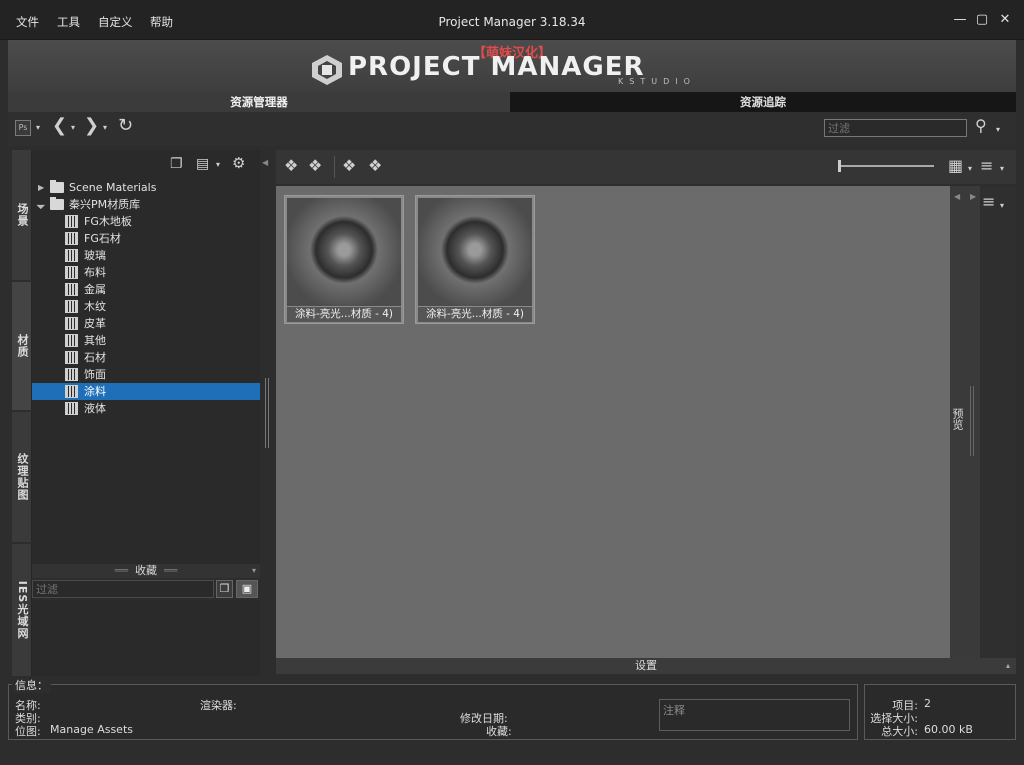  What do you see at coordinates (146, 204) in the screenshot?
I see `tree-item-library: ◢ 秦兴PM材质库` at bounding box center [146, 204].